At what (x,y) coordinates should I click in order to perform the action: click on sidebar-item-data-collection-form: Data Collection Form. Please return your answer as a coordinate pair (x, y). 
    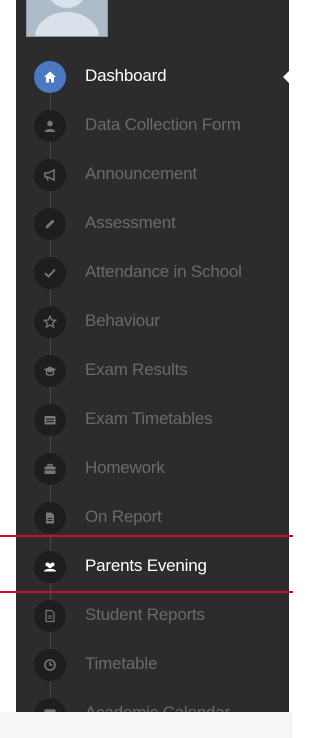
    Looking at the image, I should click on (152, 125).